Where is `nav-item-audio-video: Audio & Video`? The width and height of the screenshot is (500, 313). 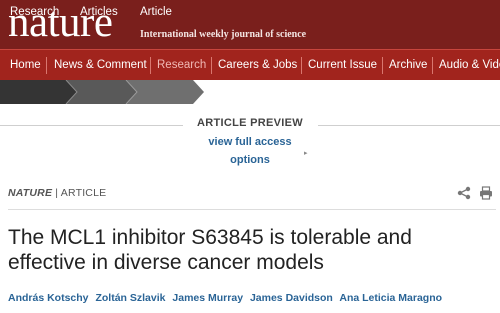 nav-item-audio-video: Audio & Video is located at coordinates (469, 65).